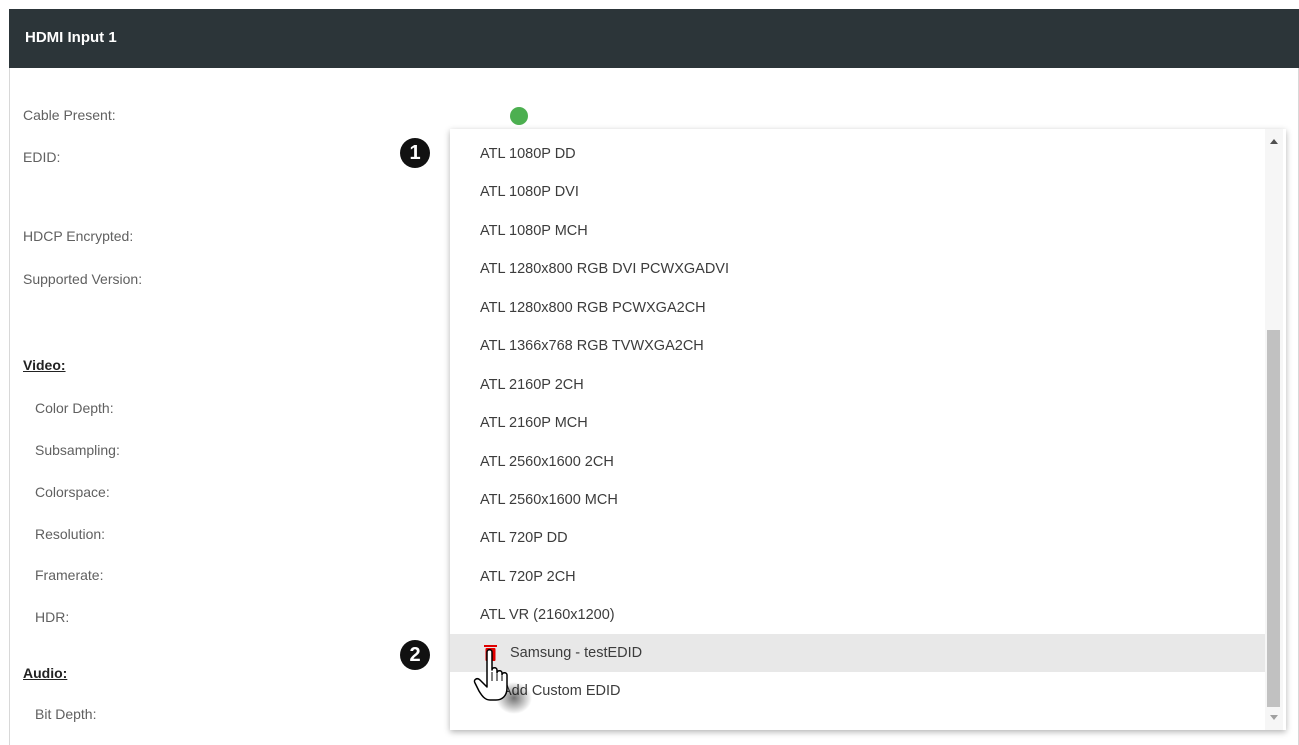 Image resolution: width=1299 pixels, height=745 pixels. Describe the element at coordinates (69, 575) in the screenshot. I see `framerate-label: Framerate:` at that location.